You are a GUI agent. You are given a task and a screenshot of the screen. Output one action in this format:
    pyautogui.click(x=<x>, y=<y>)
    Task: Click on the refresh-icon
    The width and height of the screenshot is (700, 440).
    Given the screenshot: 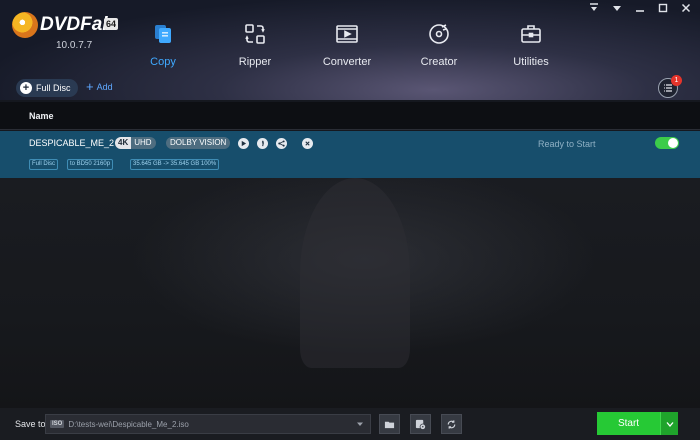 What is the action you would take?
    pyautogui.click(x=451, y=424)
    